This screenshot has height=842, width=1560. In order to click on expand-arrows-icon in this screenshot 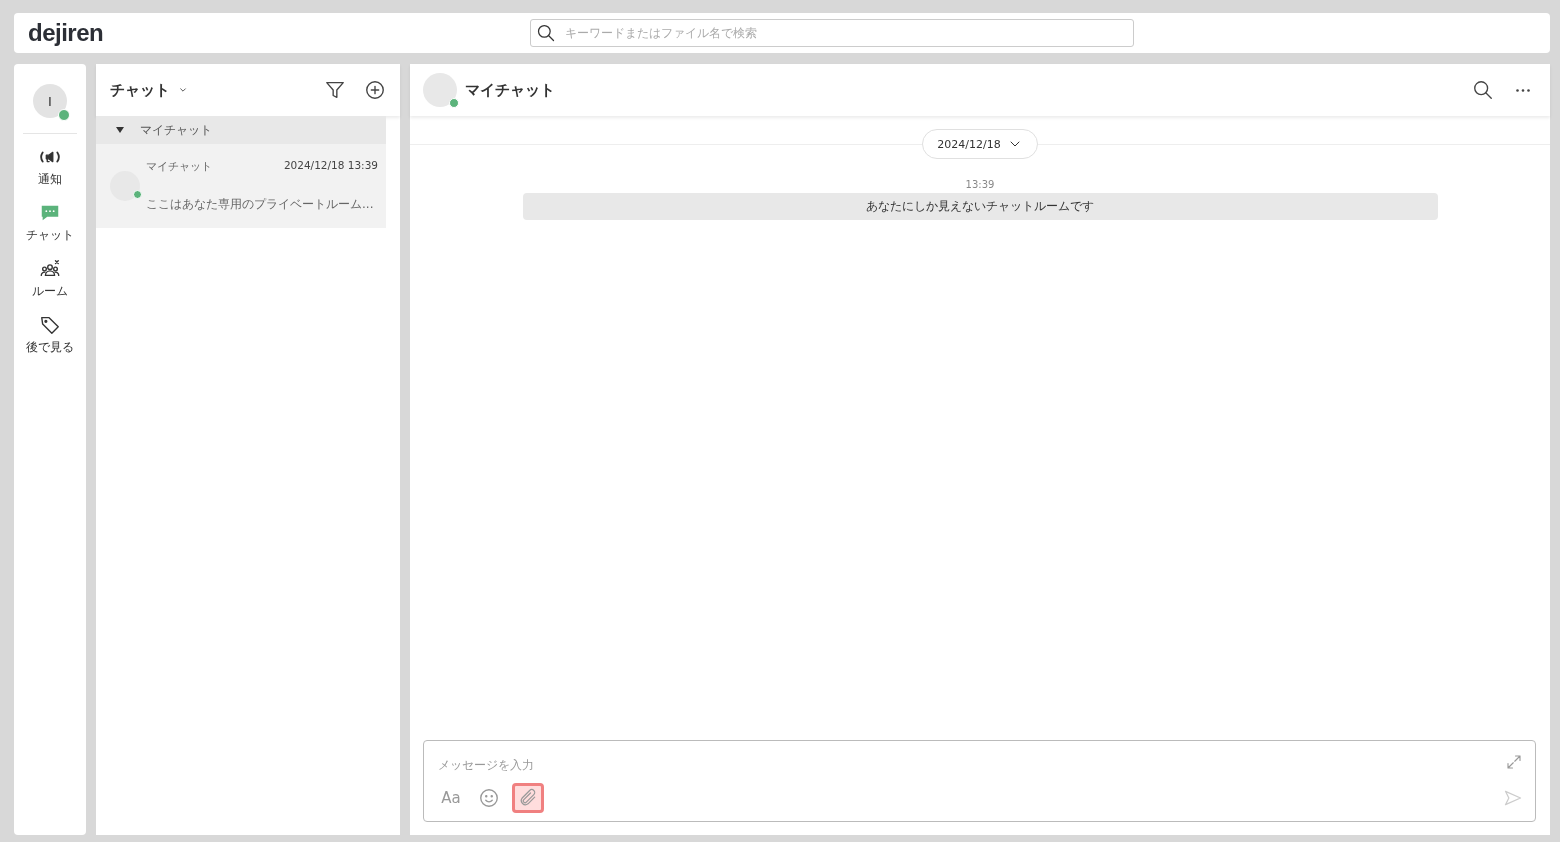, I will do `click(1514, 762)`.